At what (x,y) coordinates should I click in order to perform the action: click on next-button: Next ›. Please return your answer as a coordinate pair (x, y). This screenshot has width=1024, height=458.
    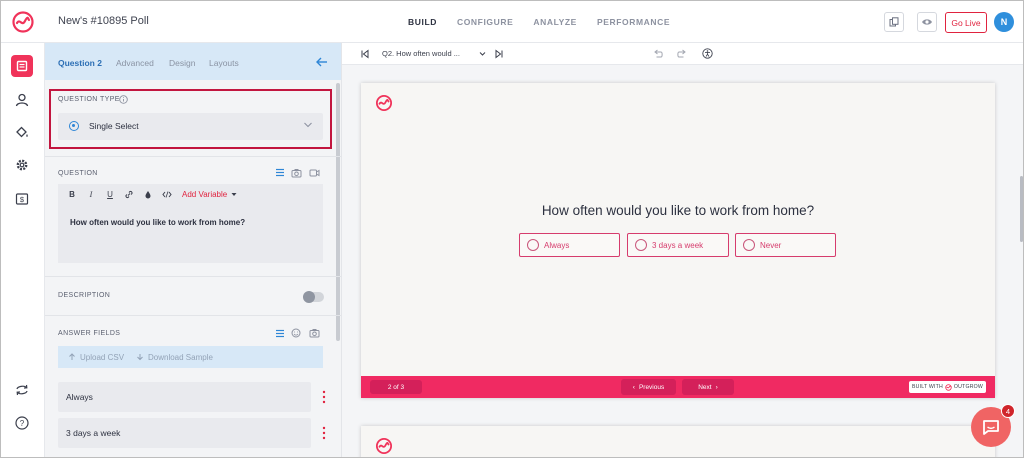
    Looking at the image, I should click on (708, 387).